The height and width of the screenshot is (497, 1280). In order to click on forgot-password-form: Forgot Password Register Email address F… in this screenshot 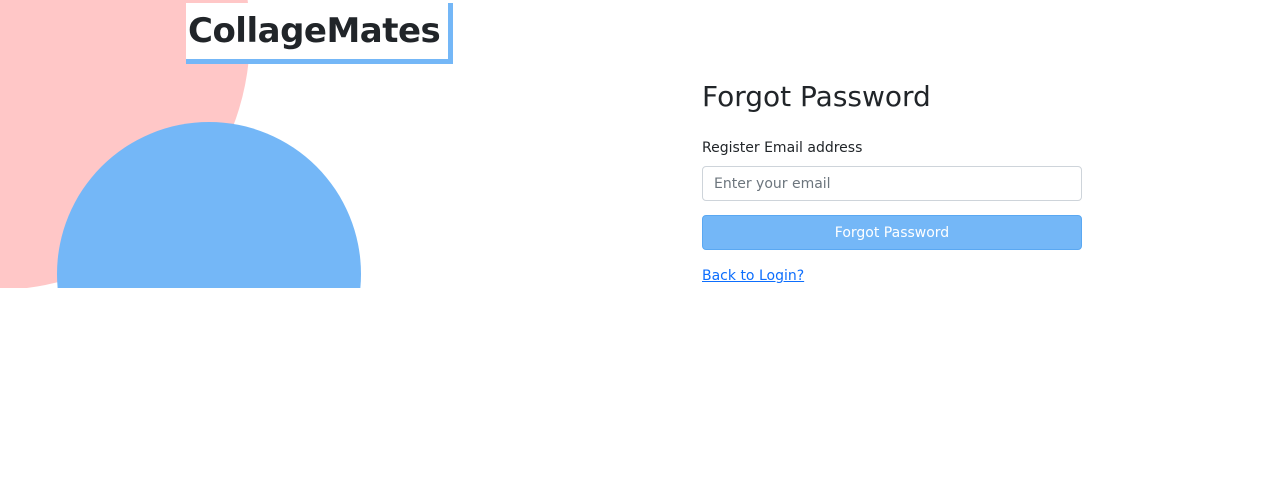, I will do `click(892, 182)`.